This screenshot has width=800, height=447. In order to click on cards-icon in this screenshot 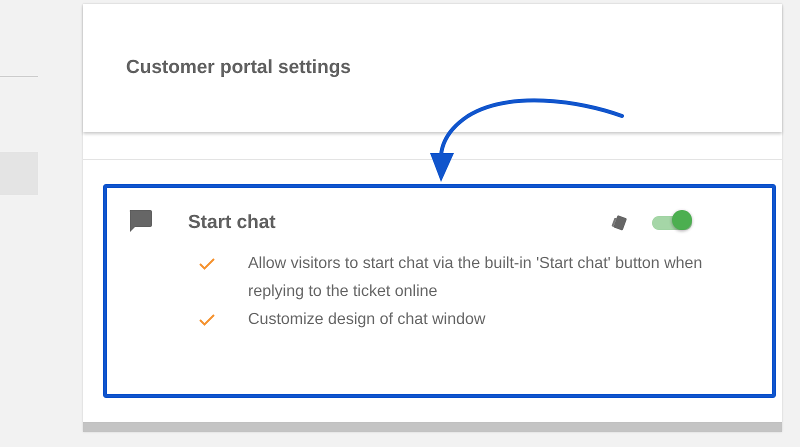, I will do `click(619, 223)`.